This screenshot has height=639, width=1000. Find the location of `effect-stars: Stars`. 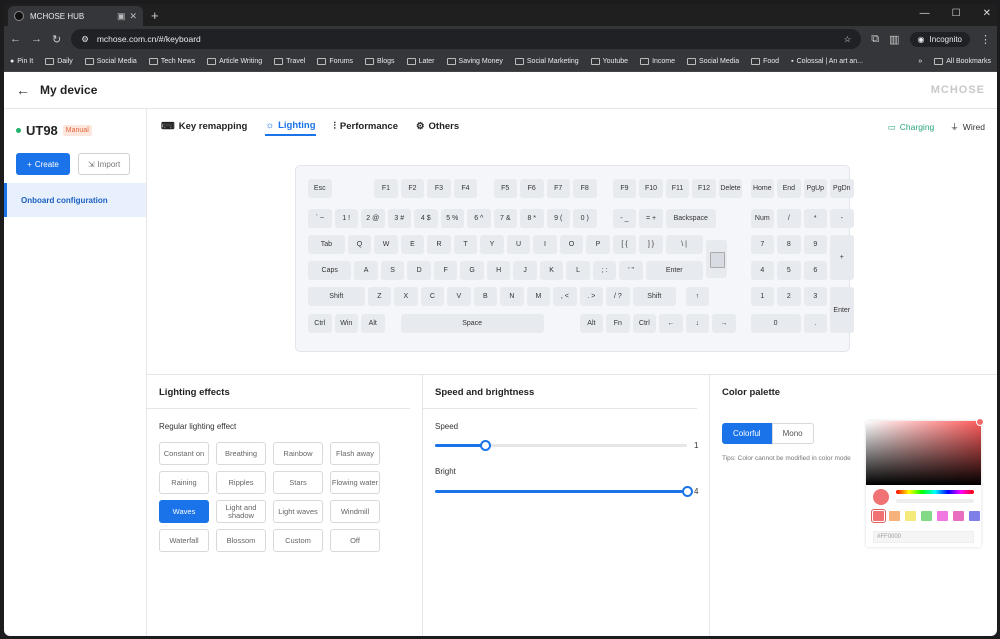

effect-stars: Stars is located at coordinates (298, 482).